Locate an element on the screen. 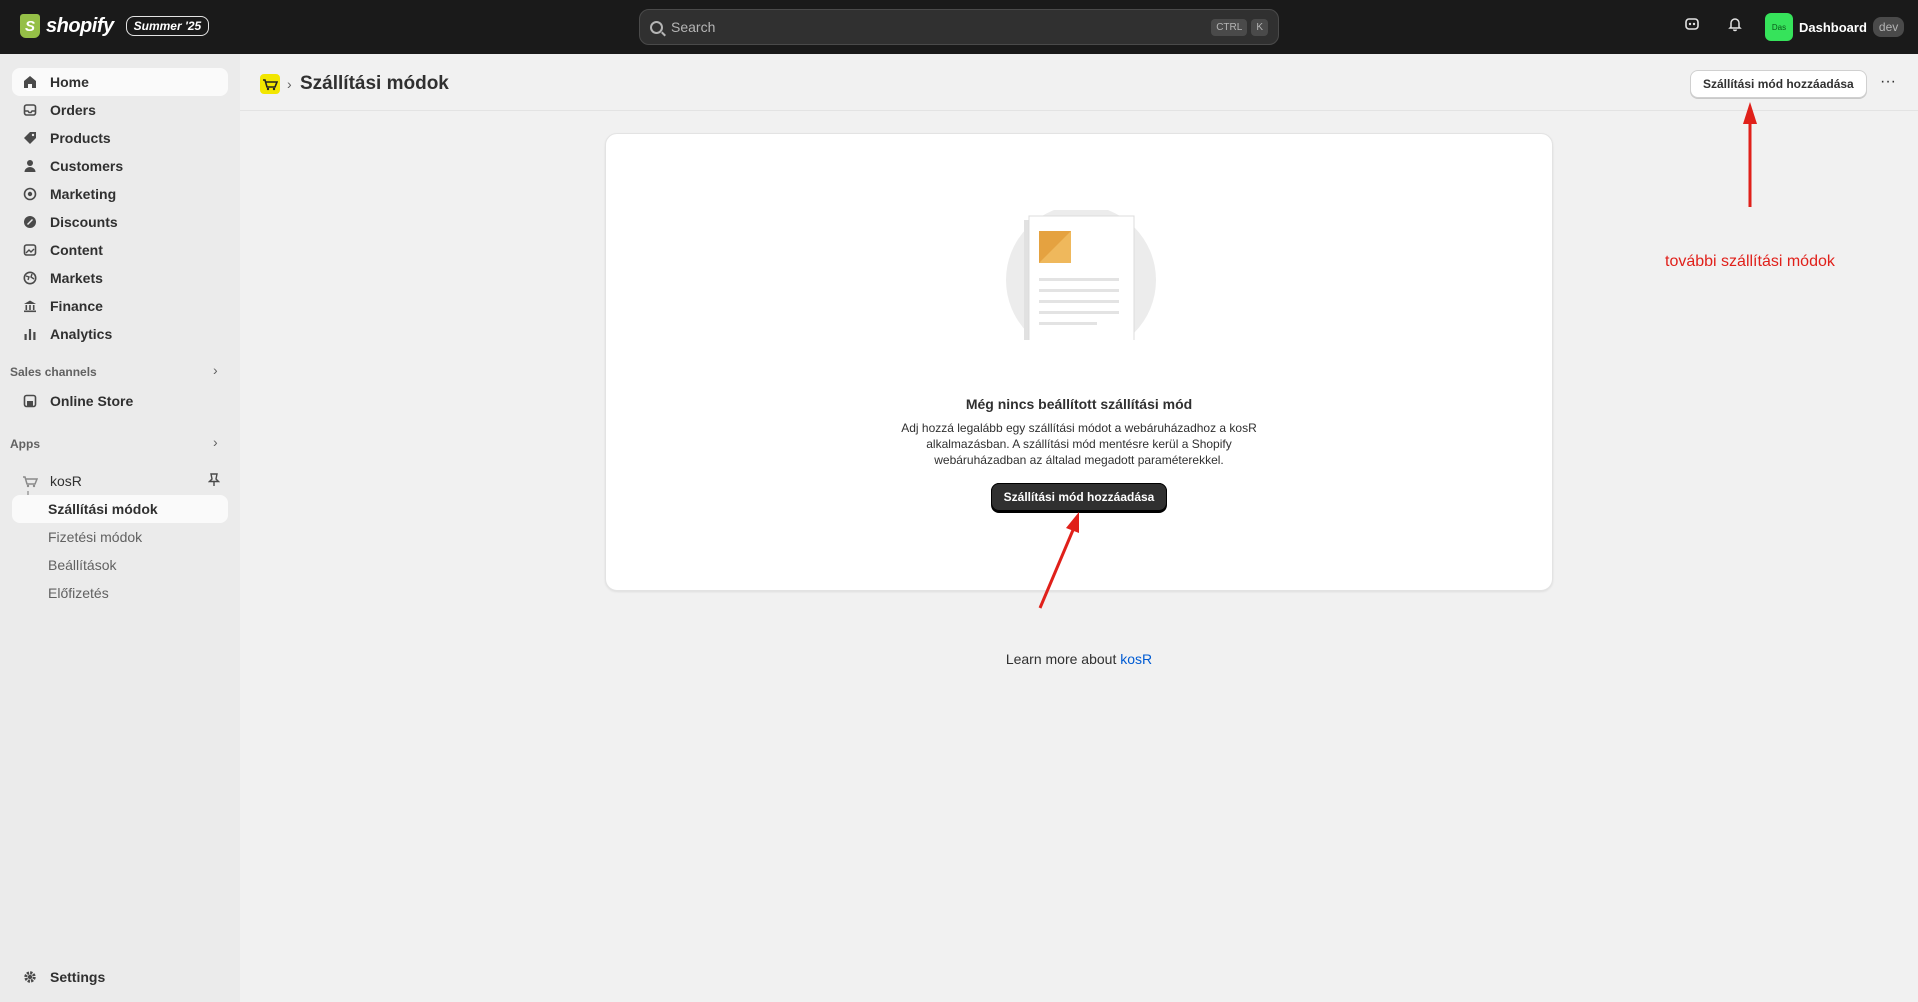 This screenshot has width=1918, height=1002. sidebar-subitem-shipping: Szállítási módok is located at coordinates (120, 509).